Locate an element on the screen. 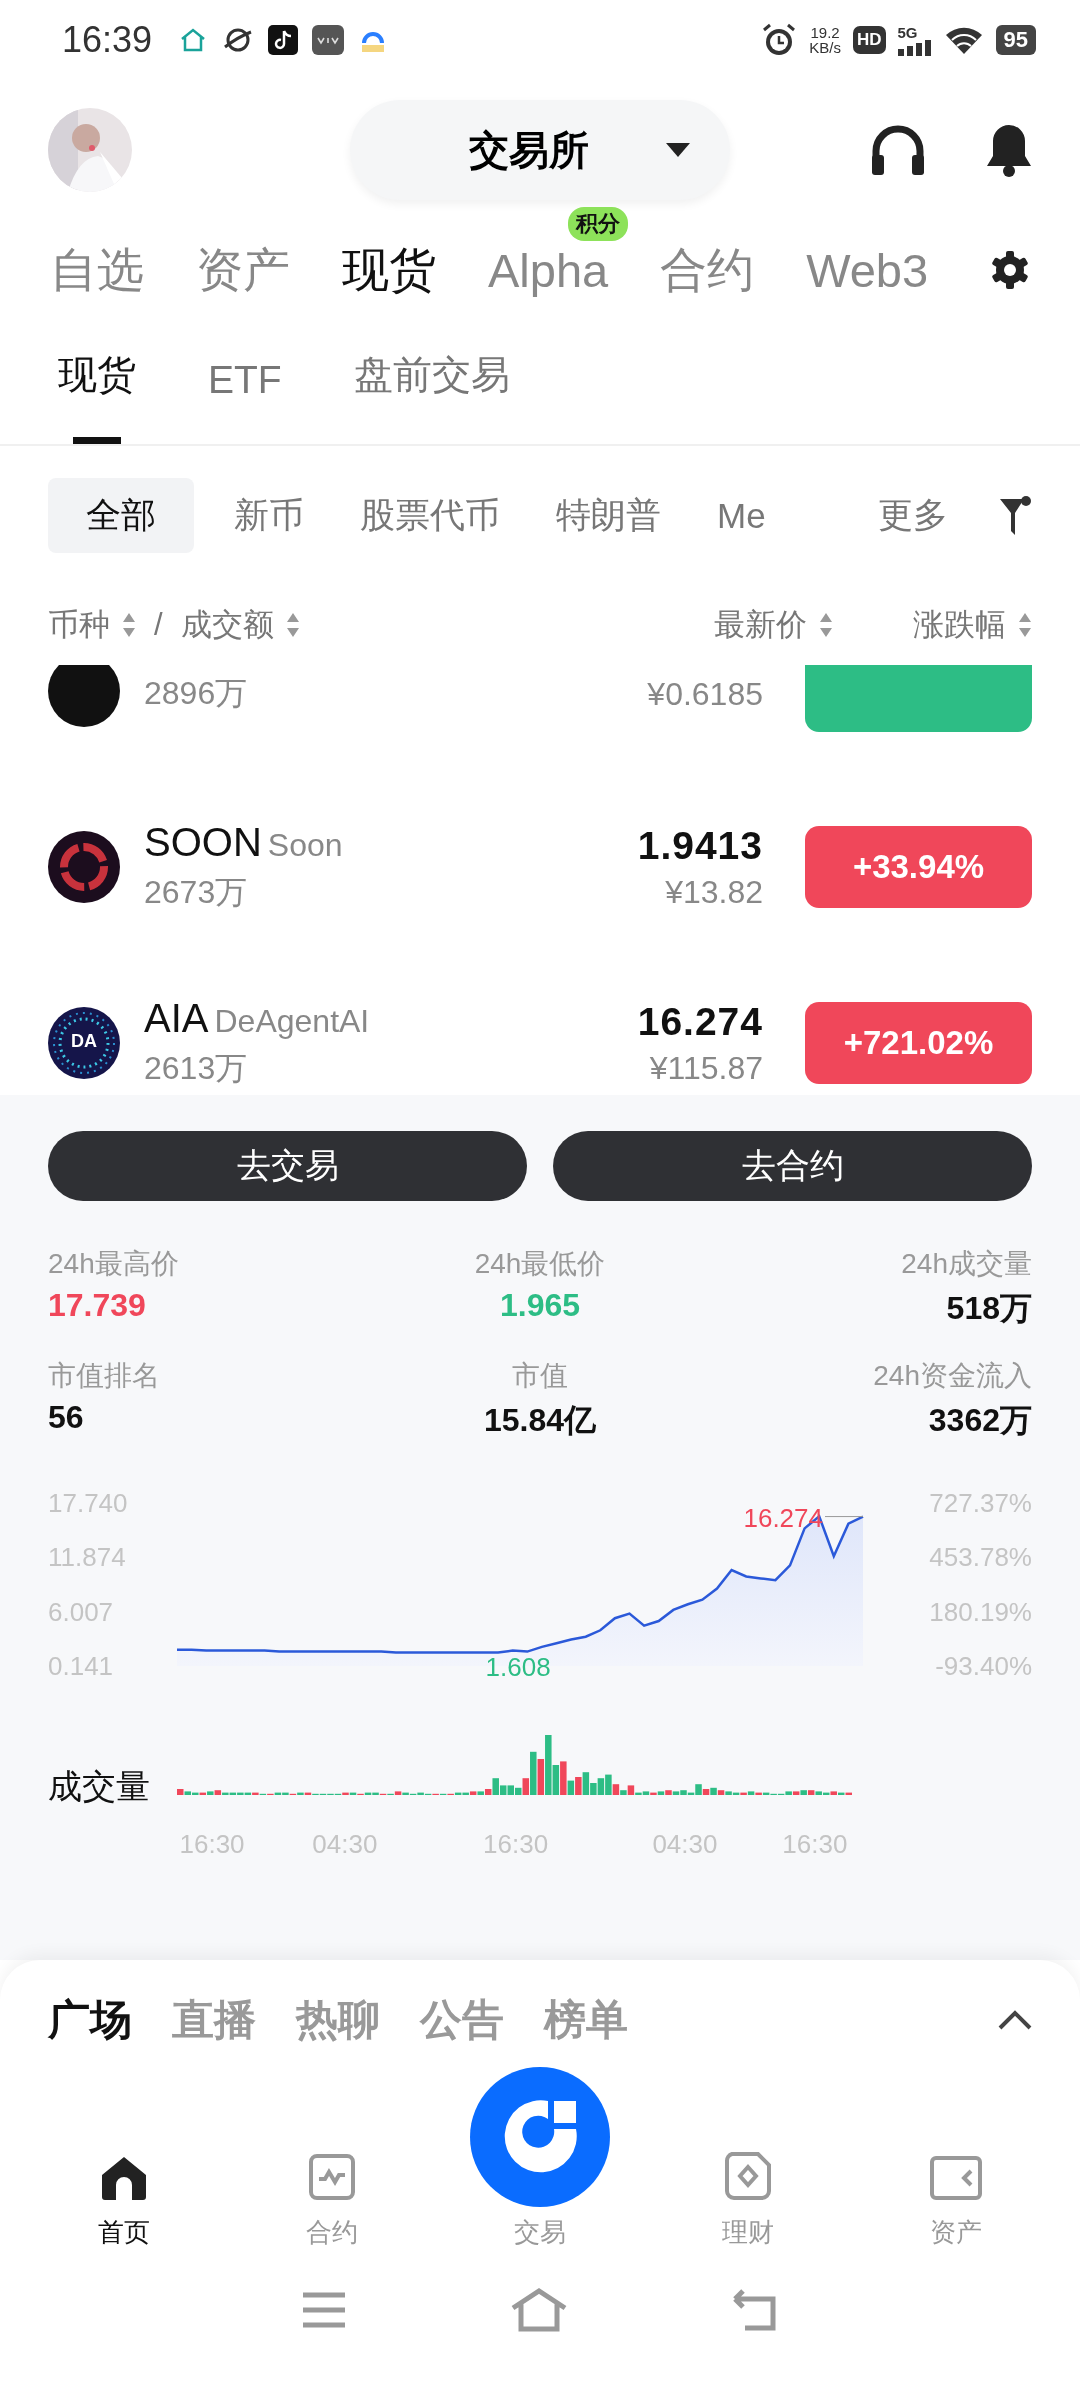  menu-icon is located at coordinates (324, 2310).